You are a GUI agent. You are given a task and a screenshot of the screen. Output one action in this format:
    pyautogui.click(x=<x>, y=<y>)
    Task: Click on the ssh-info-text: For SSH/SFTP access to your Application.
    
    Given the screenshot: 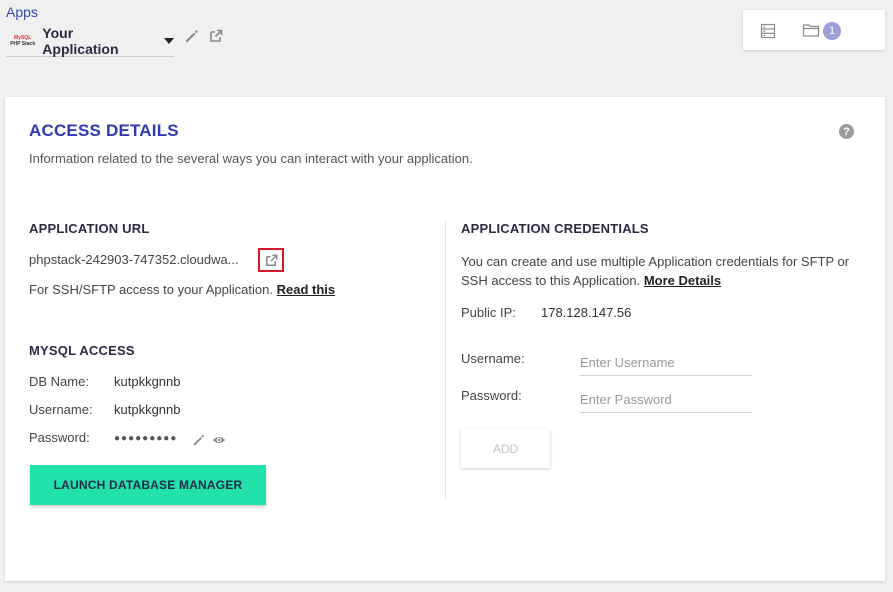 What is the action you would take?
    pyautogui.click(x=151, y=289)
    